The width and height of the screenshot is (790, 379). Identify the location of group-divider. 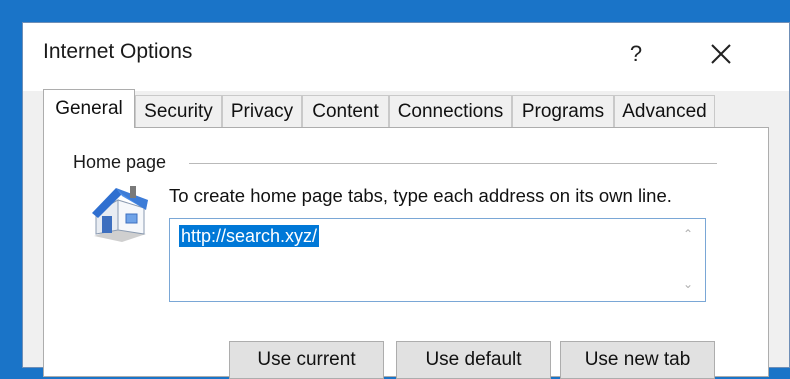
(453, 163).